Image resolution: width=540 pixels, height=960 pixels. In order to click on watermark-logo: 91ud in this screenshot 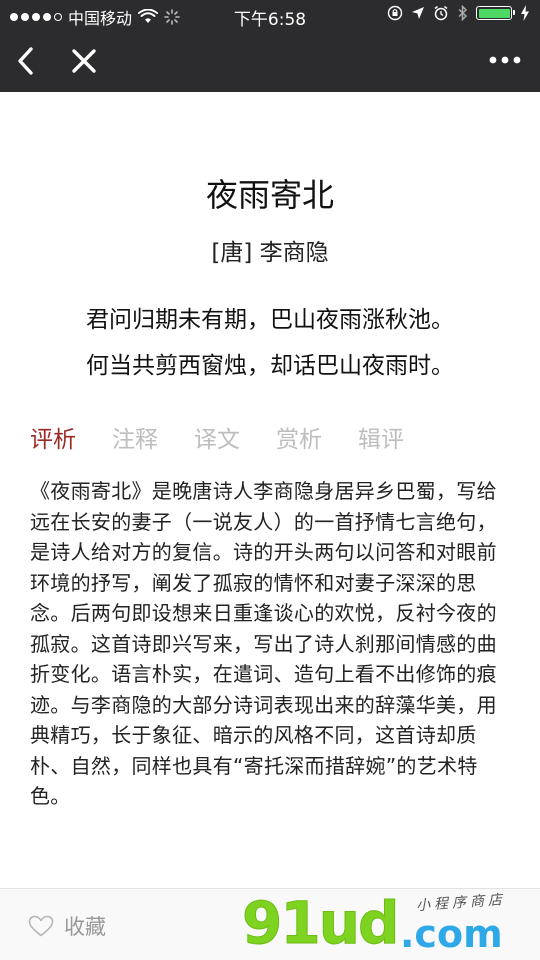, I will do `click(321, 923)`.